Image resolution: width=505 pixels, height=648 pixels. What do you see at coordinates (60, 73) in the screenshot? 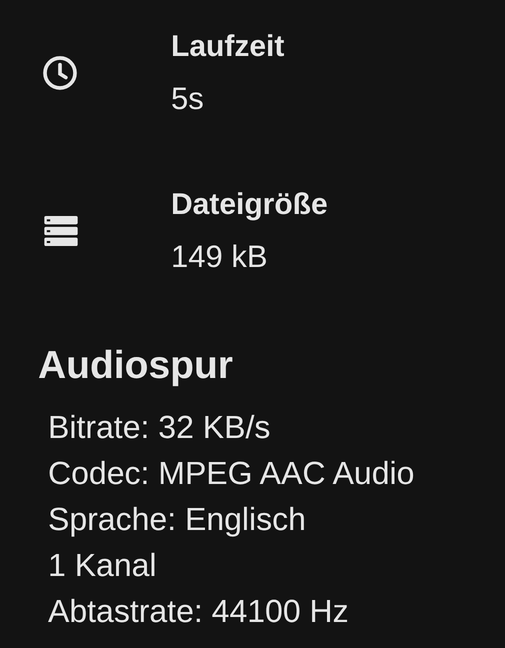
I see `clock-icon` at bounding box center [60, 73].